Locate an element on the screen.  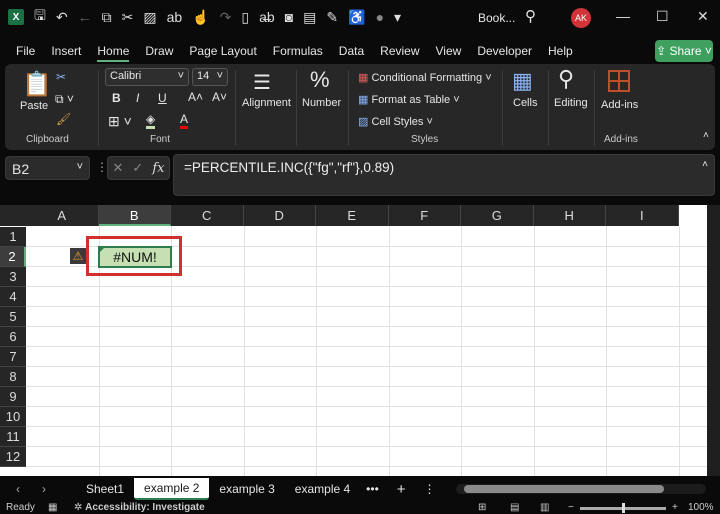
column-header-g: G is located at coordinates (497, 215).